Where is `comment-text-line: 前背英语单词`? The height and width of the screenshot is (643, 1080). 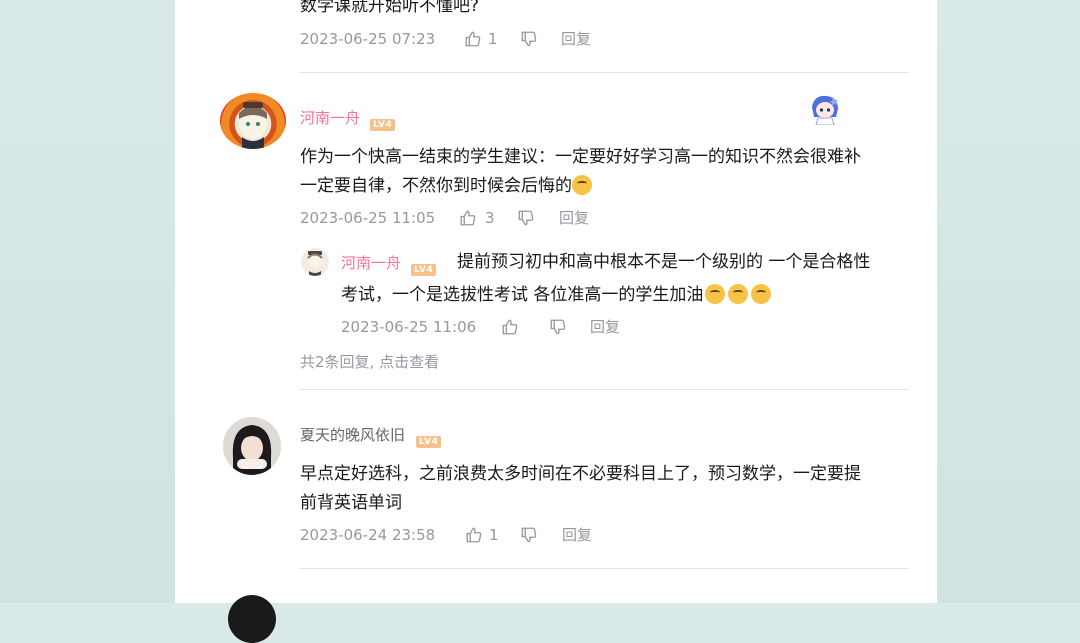 comment-text-line: 前背英语单词 is located at coordinates (351, 503).